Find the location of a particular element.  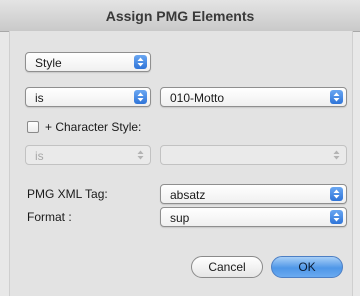

window-title: Assign PMG Elements is located at coordinates (180, 15).